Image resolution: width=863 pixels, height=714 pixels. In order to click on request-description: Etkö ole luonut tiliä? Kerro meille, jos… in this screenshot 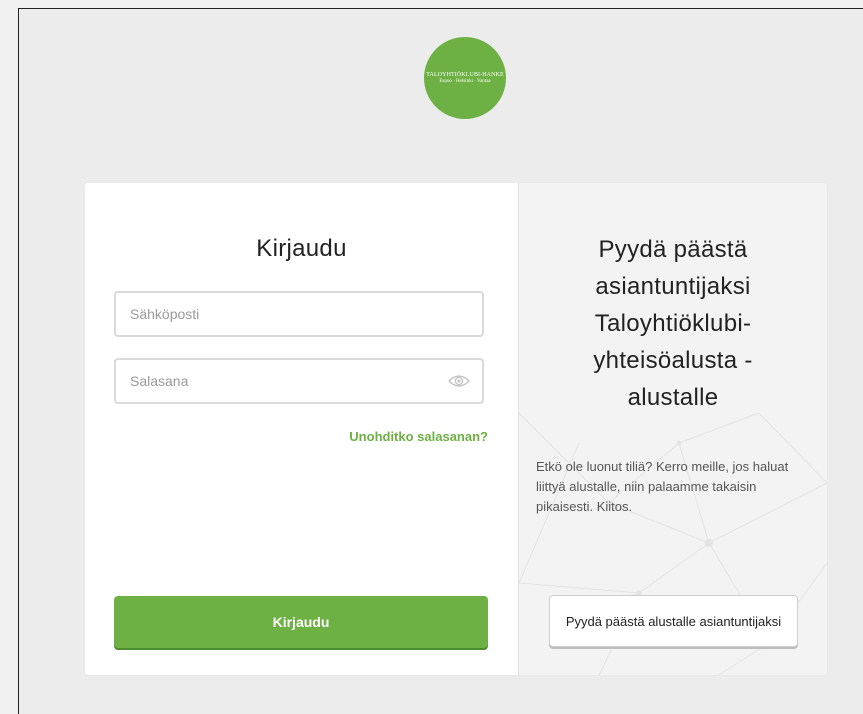, I will do `click(662, 486)`.